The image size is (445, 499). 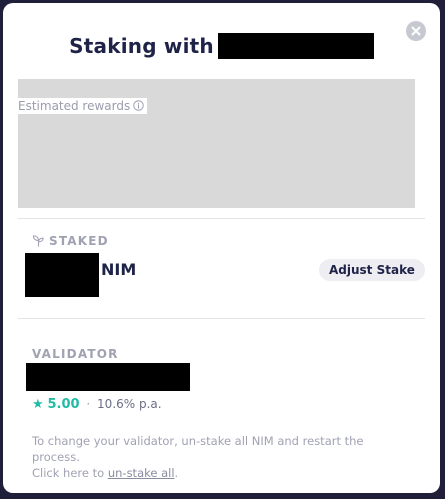 What do you see at coordinates (38, 404) in the screenshot?
I see `star-icon: ★` at bounding box center [38, 404].